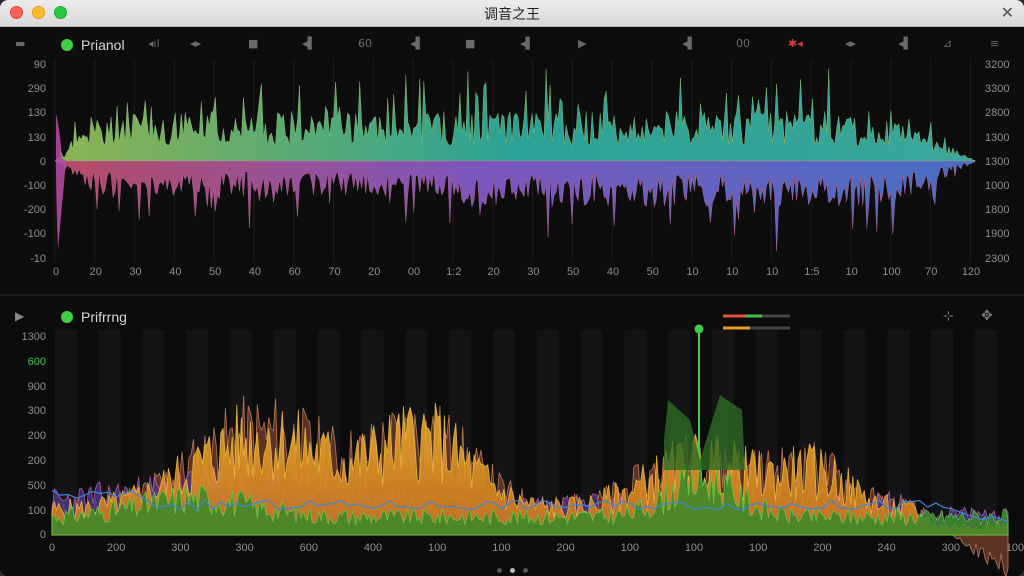 The image size is (1024, 576). I want to click on waveform-onset, so click(61, 182).